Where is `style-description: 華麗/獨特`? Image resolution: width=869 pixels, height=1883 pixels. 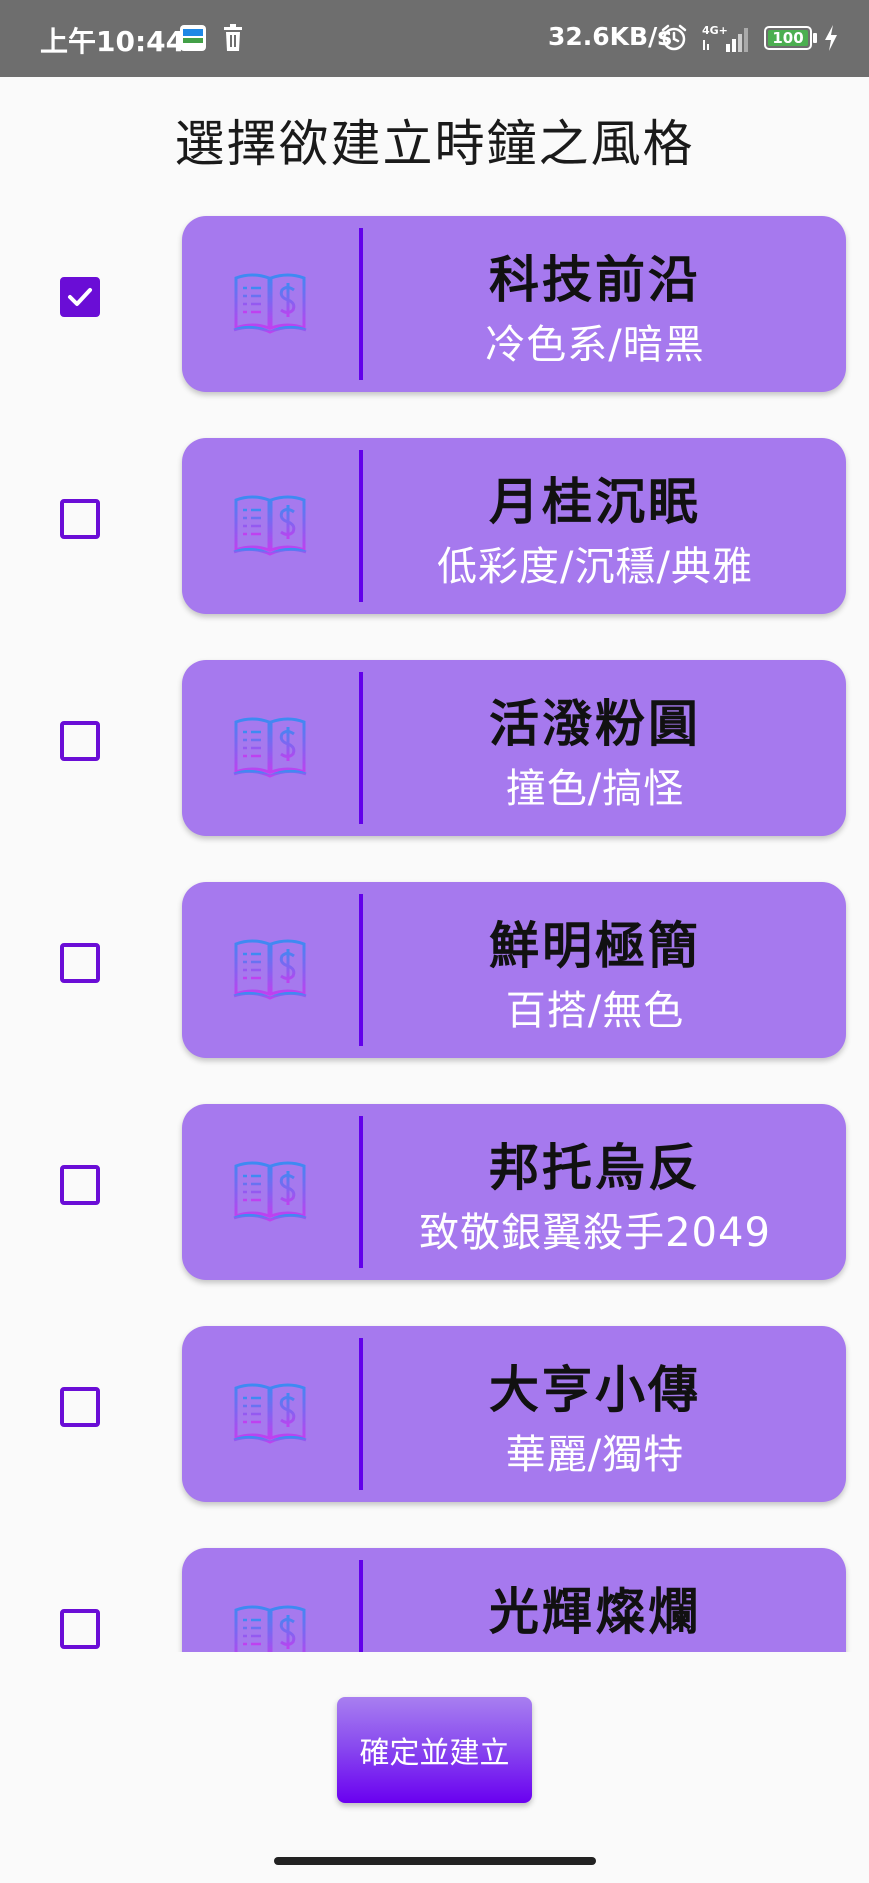
style-description: 華麗/獨特 is located at coordinates (595, 1455).